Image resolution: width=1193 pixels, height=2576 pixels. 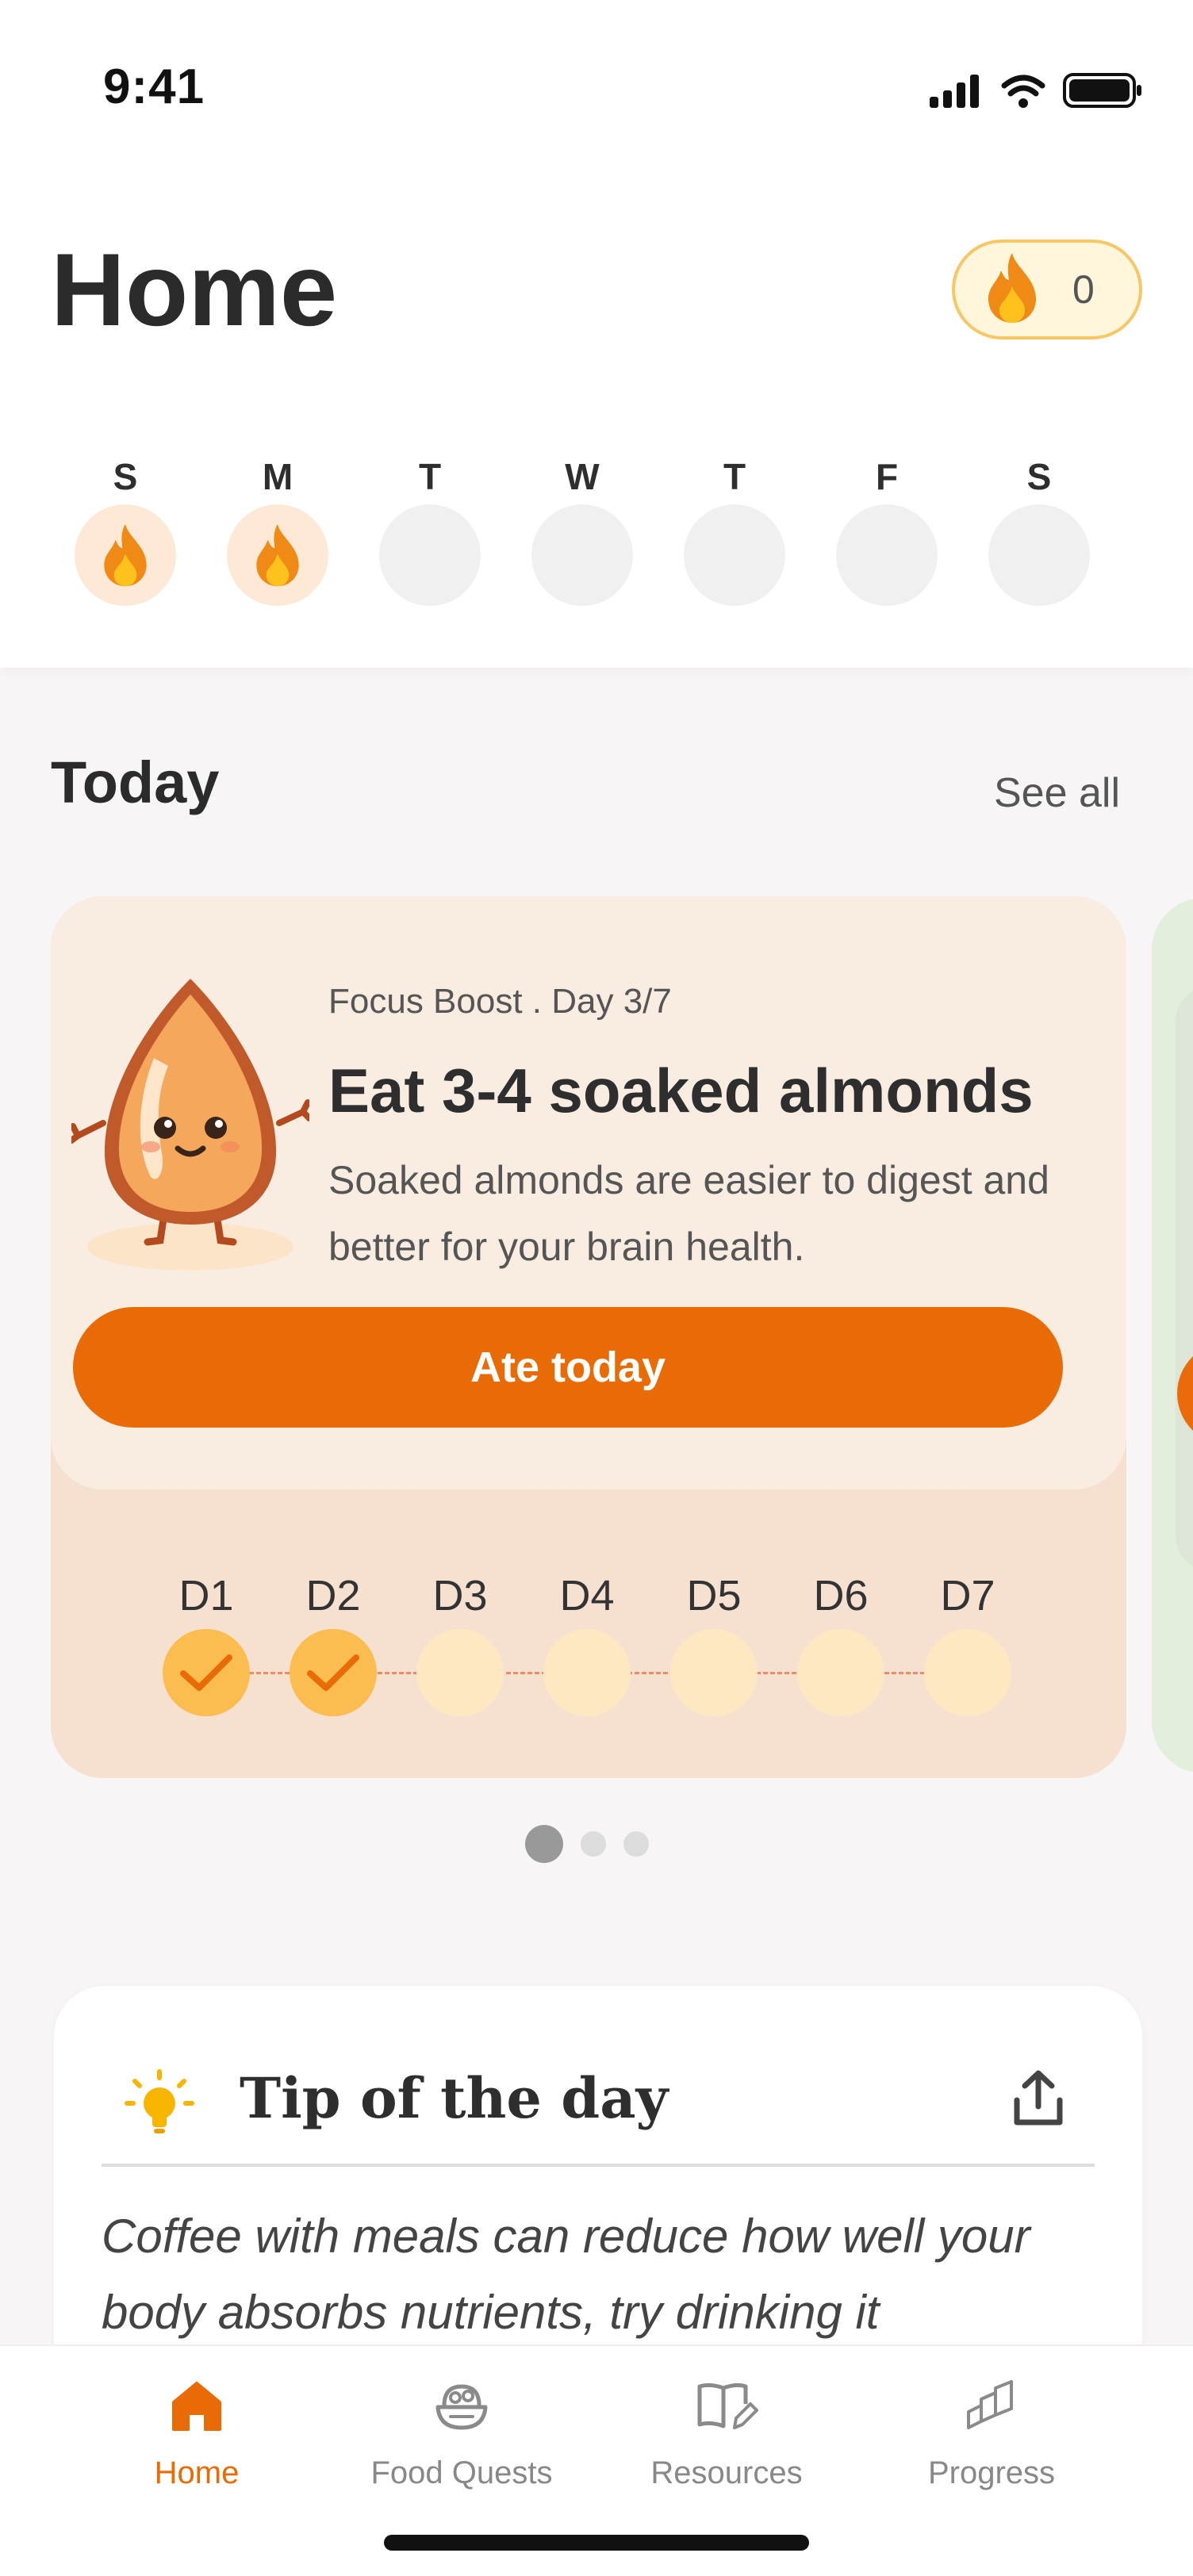 I want to click on tab-home: Home, so click(x=197, y=2430).